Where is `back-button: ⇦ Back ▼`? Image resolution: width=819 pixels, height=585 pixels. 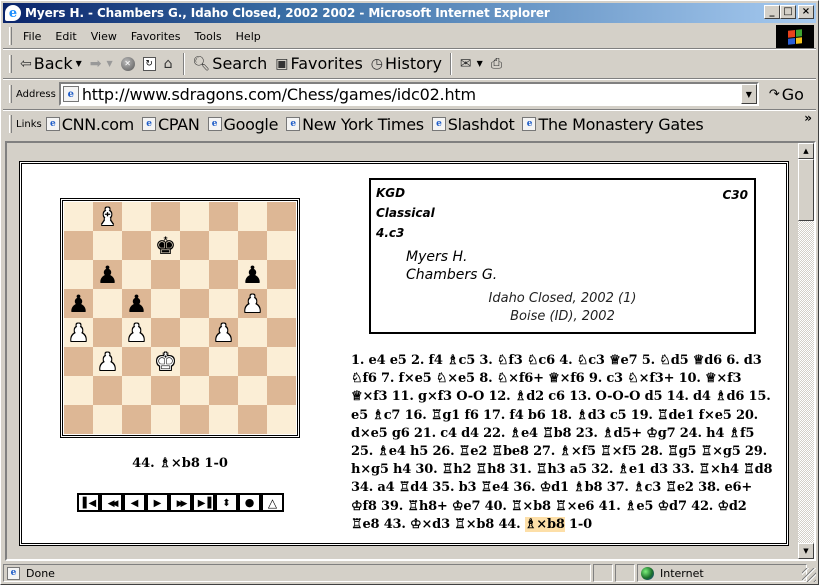
back-button: ⇦ Back ▼ is located at coordinates (51, 63).